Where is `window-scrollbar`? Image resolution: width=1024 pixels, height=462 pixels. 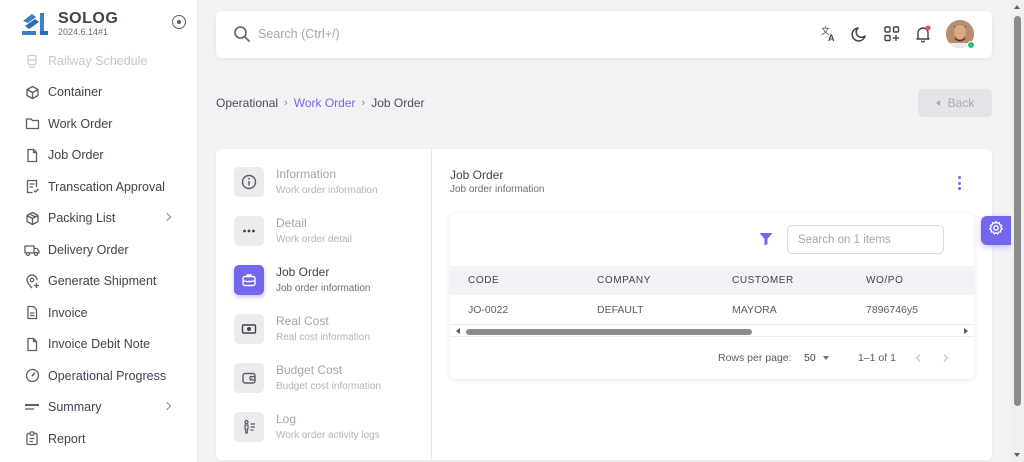
window-scrollbar is located at coordinates (1017, 231).